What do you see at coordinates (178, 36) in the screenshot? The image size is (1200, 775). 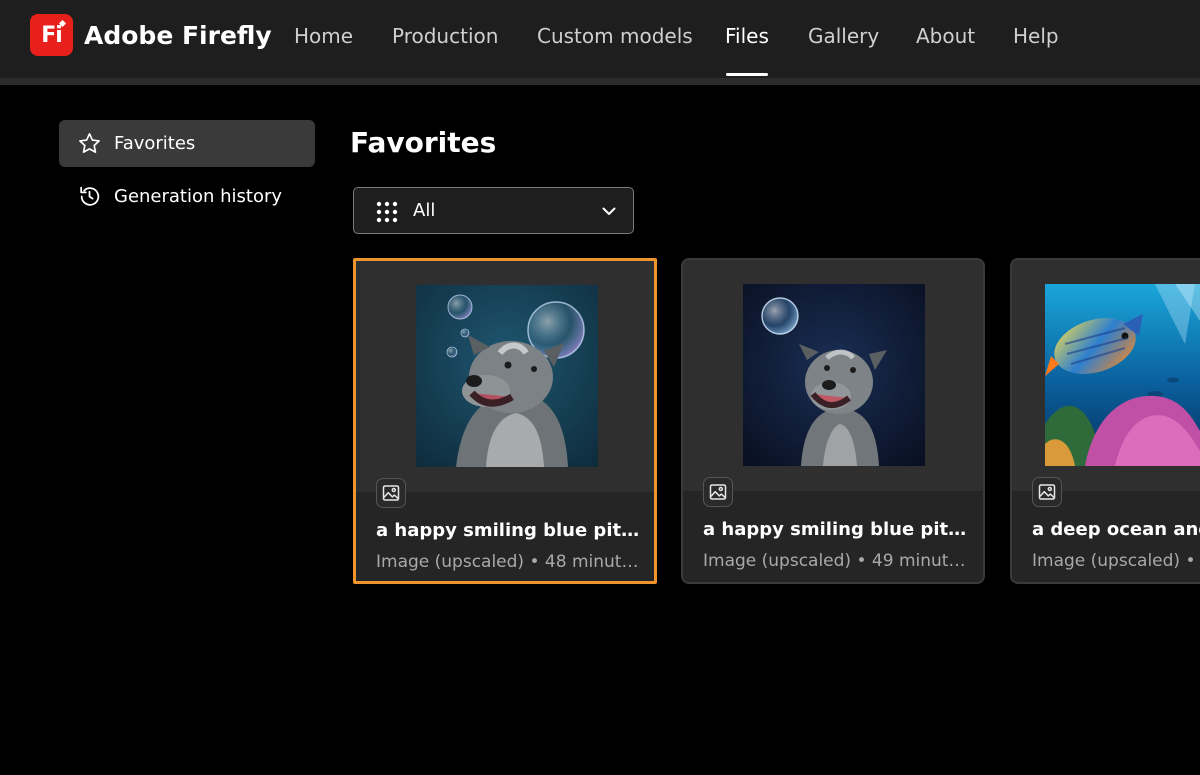 I see `app-title: Adobe Firefly` at bounding box center [178, 36].